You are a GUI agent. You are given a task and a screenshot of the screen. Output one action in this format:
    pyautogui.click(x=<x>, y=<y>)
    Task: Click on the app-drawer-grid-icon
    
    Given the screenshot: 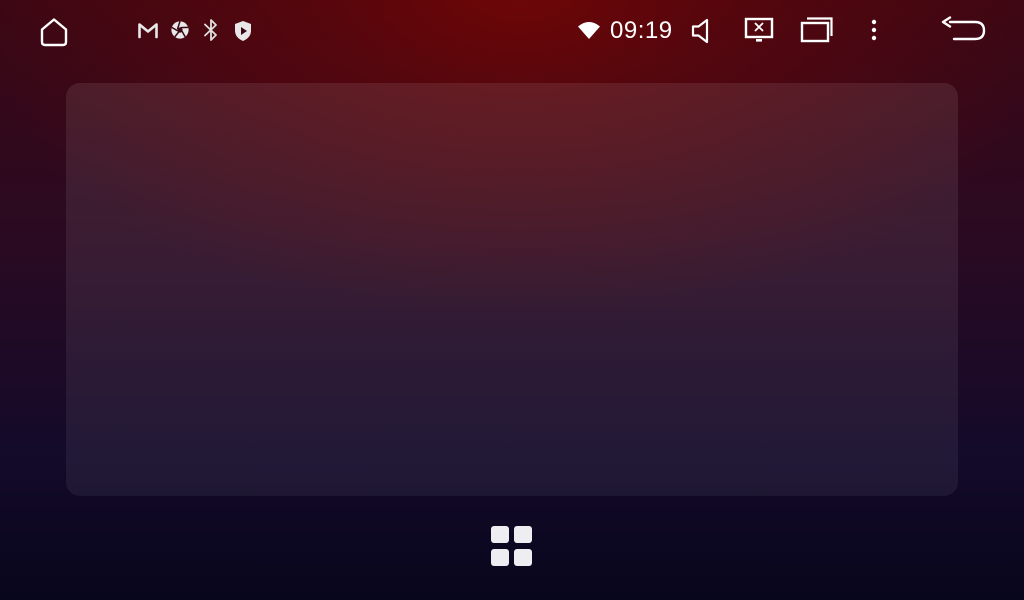 What is the action you would take?
    pyautogui.click(x=512, y=546)
    